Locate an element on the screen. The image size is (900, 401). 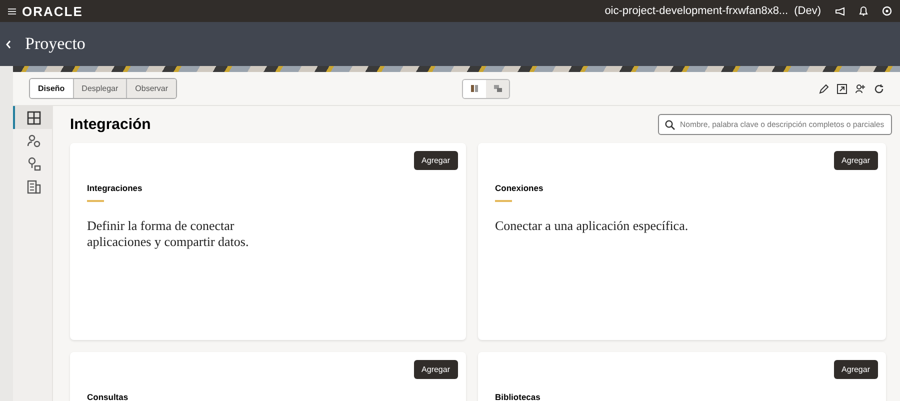
card-description: Definir la forma de conectar aplicaciones y compartir datos. is located at coordinates (168, 234).